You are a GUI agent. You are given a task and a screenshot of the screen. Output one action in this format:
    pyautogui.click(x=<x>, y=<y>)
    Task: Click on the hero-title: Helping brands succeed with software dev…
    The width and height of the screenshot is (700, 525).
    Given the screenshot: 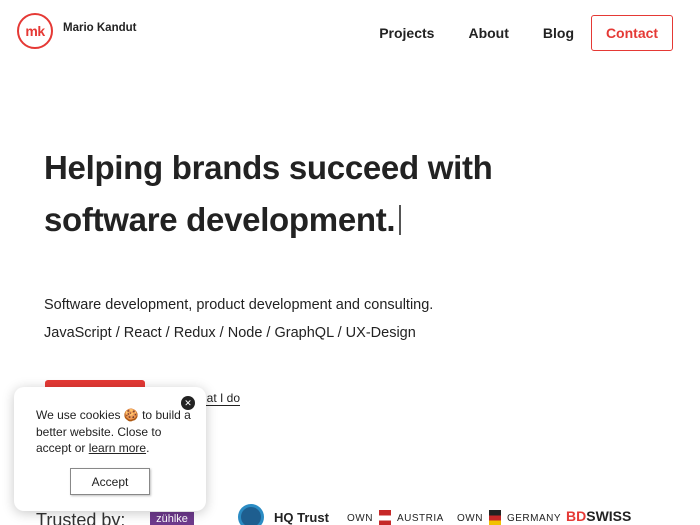 What is the action you would take?
    pyautogui.click(x=268, y=193)
    